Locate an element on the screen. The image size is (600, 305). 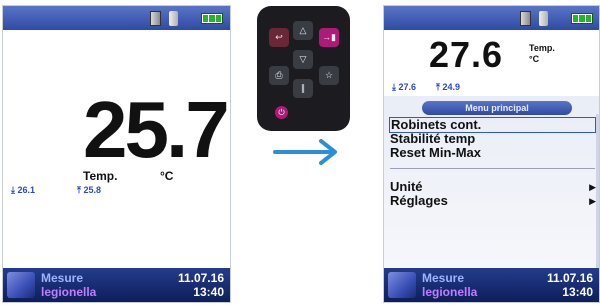
pause-key: ∥ is located at coordinates (303, 88).